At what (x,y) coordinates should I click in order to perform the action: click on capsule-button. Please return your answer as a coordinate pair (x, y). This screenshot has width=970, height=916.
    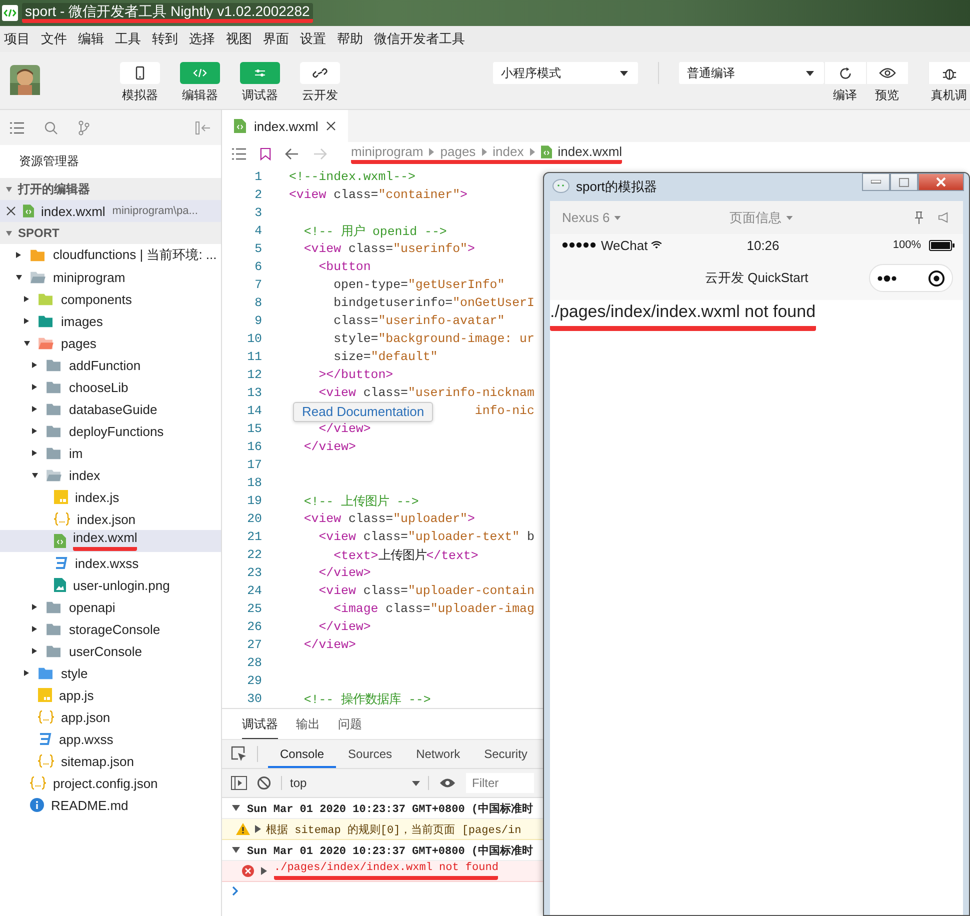
    Looking at the image, I should click on (911, 278).